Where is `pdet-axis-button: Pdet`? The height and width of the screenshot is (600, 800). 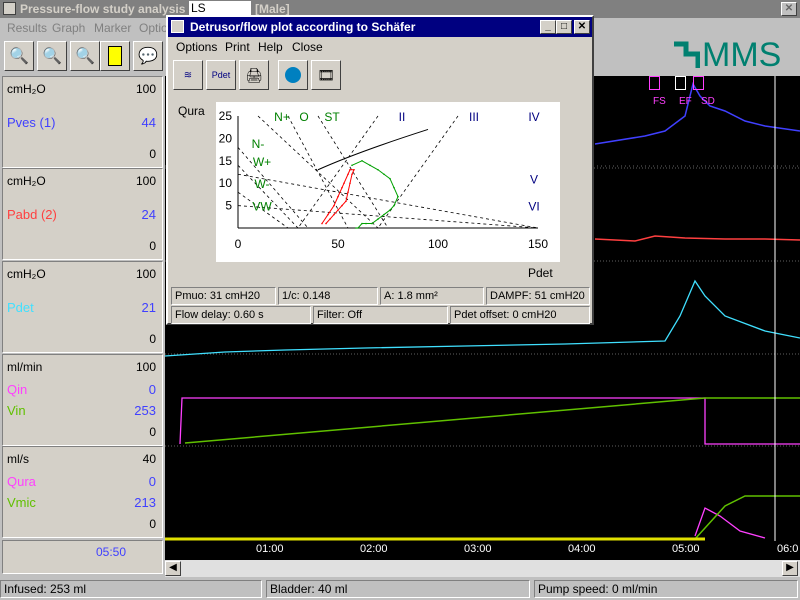 pdet-axis-button: Pdet is located at coordinates (221, 75).